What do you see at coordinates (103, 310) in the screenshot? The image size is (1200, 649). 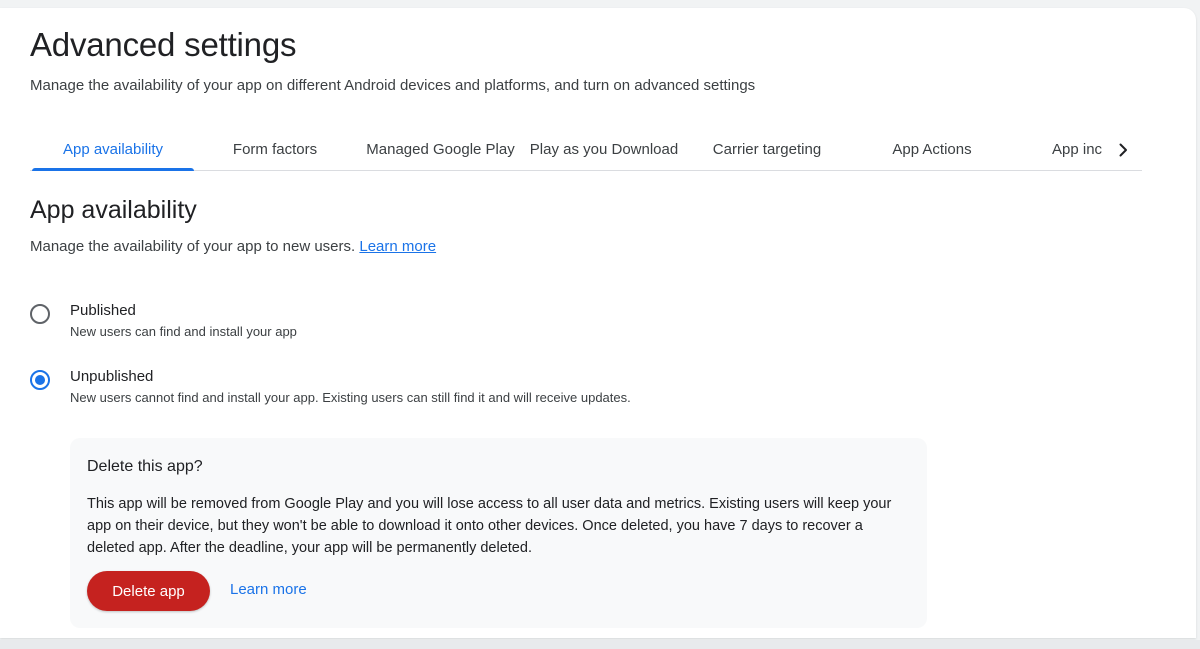 I see `published-label: Published` at bounding box center [103, 310].